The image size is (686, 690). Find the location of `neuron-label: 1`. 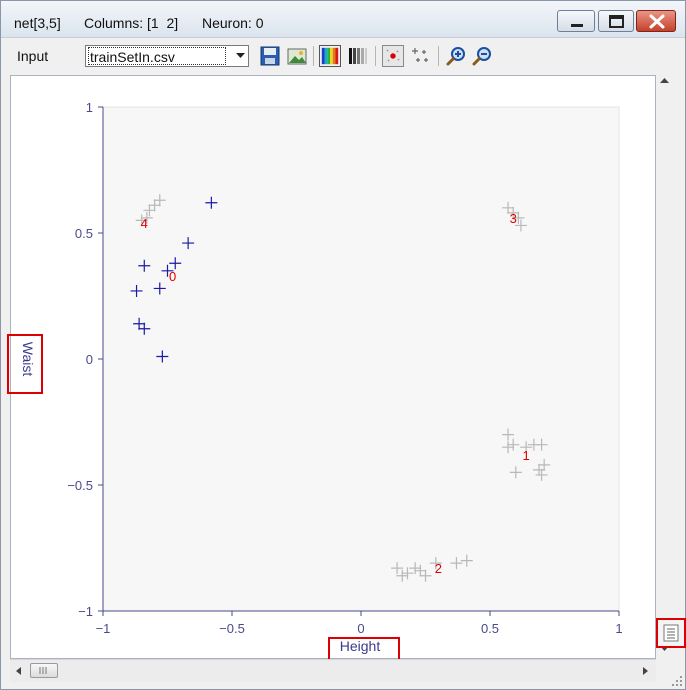

neuron-label: 1 is located at coordinates (526, 455).